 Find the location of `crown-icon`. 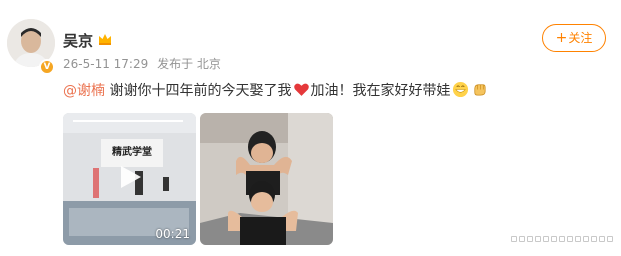

crown-icon is located at coordinates (105, 39).